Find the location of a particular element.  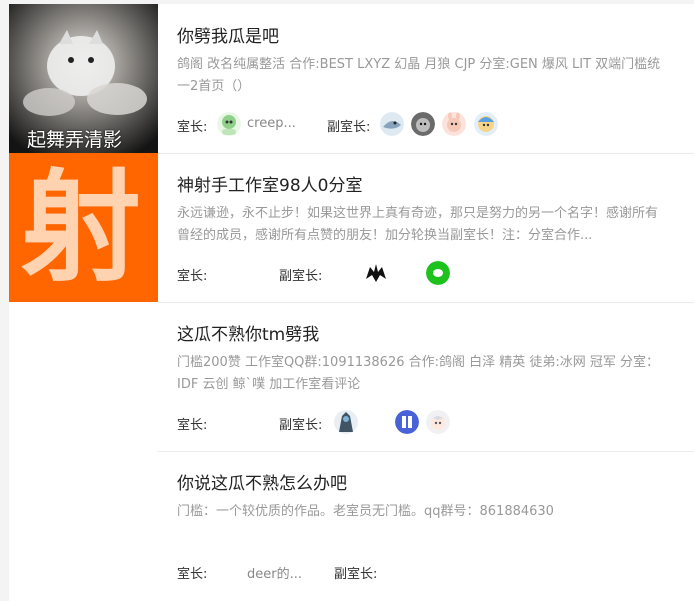

black-wolf-avatar-icon is located at coordinates (376, 273).